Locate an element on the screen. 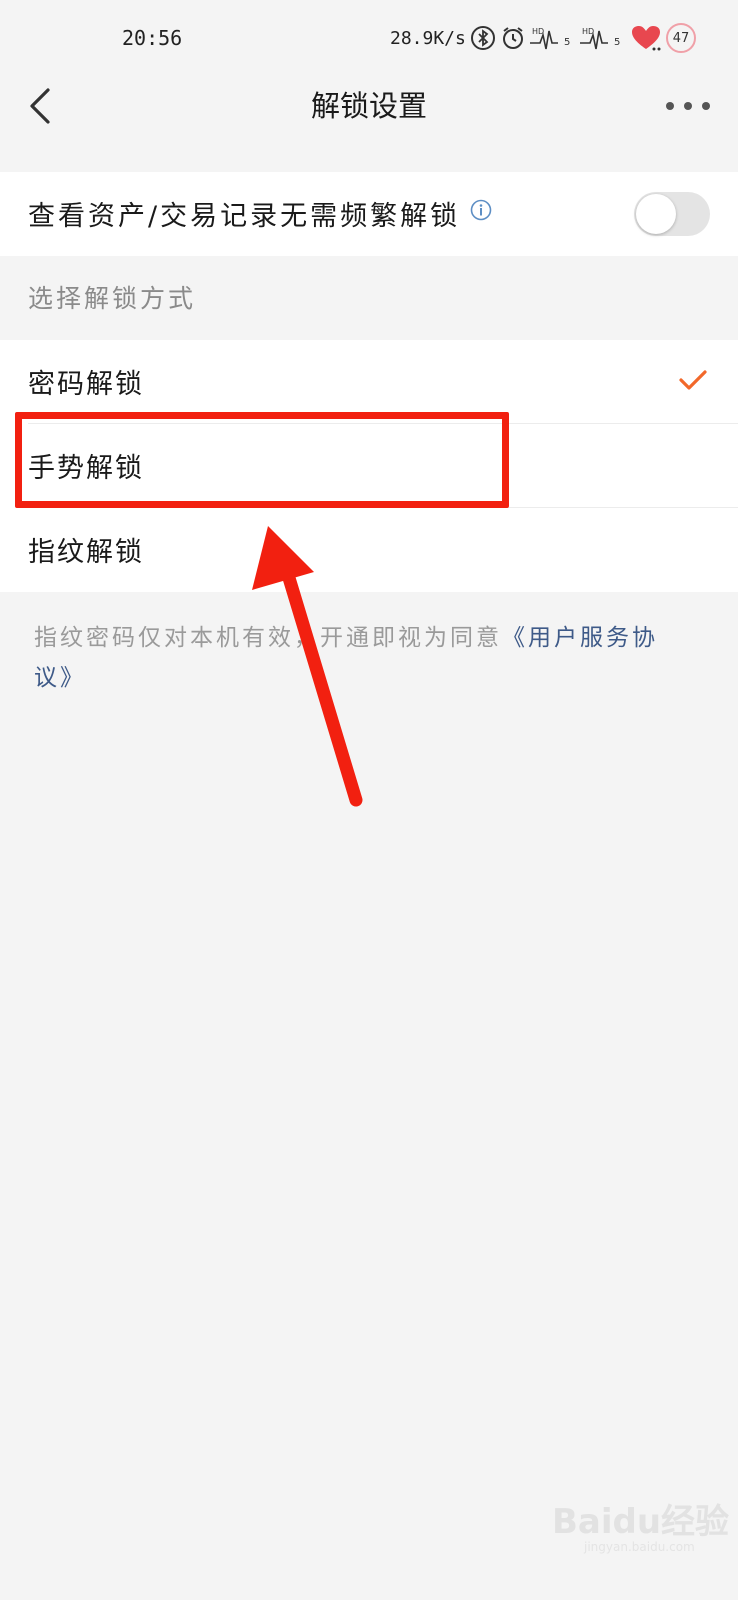 This screenshot has height=1600, width=738. status-icons: HD 5 HD 5 47 is located at coordinates (583, 38).